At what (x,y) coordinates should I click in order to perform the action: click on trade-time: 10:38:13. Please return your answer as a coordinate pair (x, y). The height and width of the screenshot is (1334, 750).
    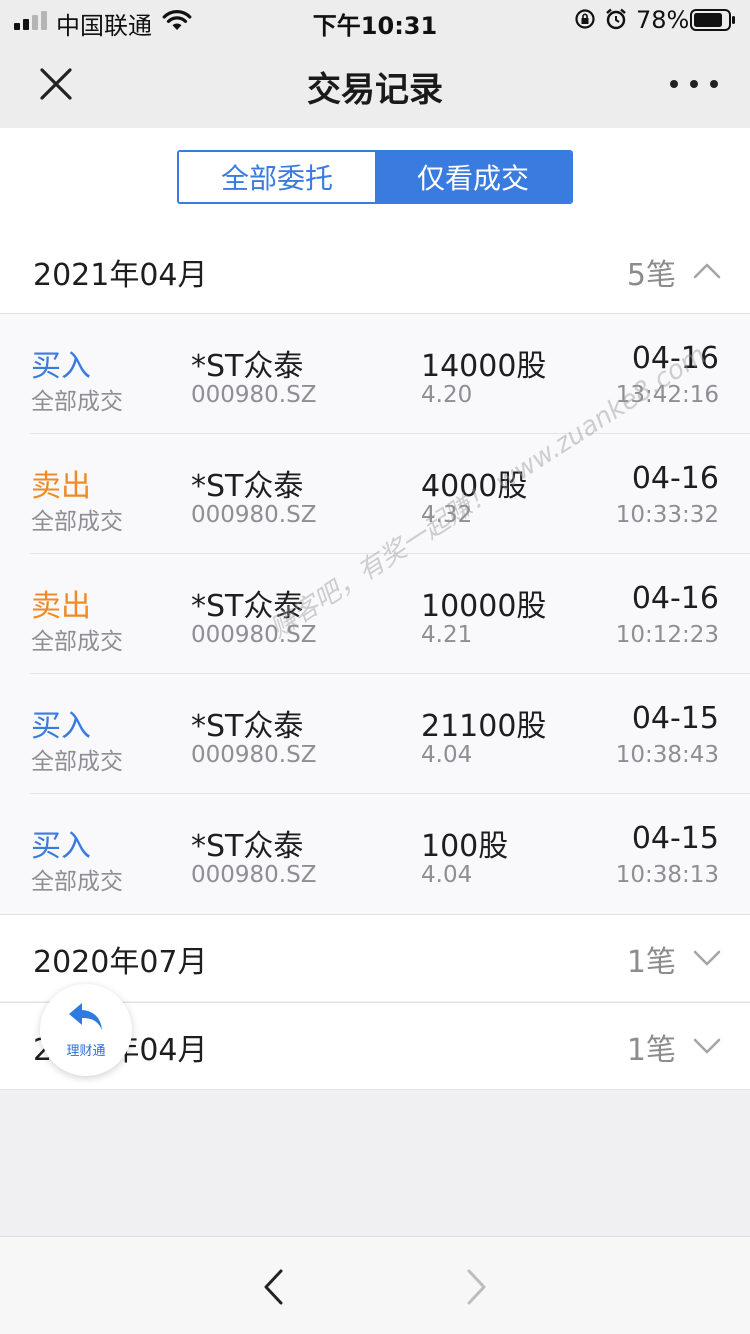
    Looking at the image, I should click on (667, 875).